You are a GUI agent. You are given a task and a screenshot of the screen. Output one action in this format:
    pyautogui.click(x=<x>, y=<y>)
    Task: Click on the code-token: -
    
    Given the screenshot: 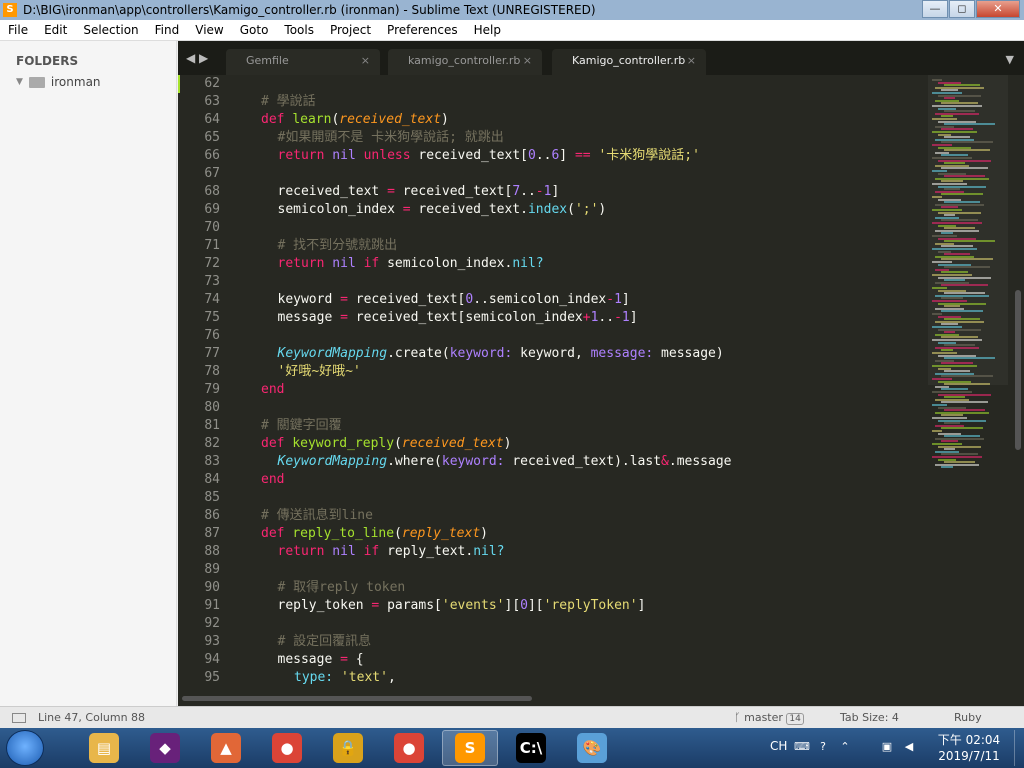 What is the action you would take?
    pyautogui.click(x=539, y=191)
    